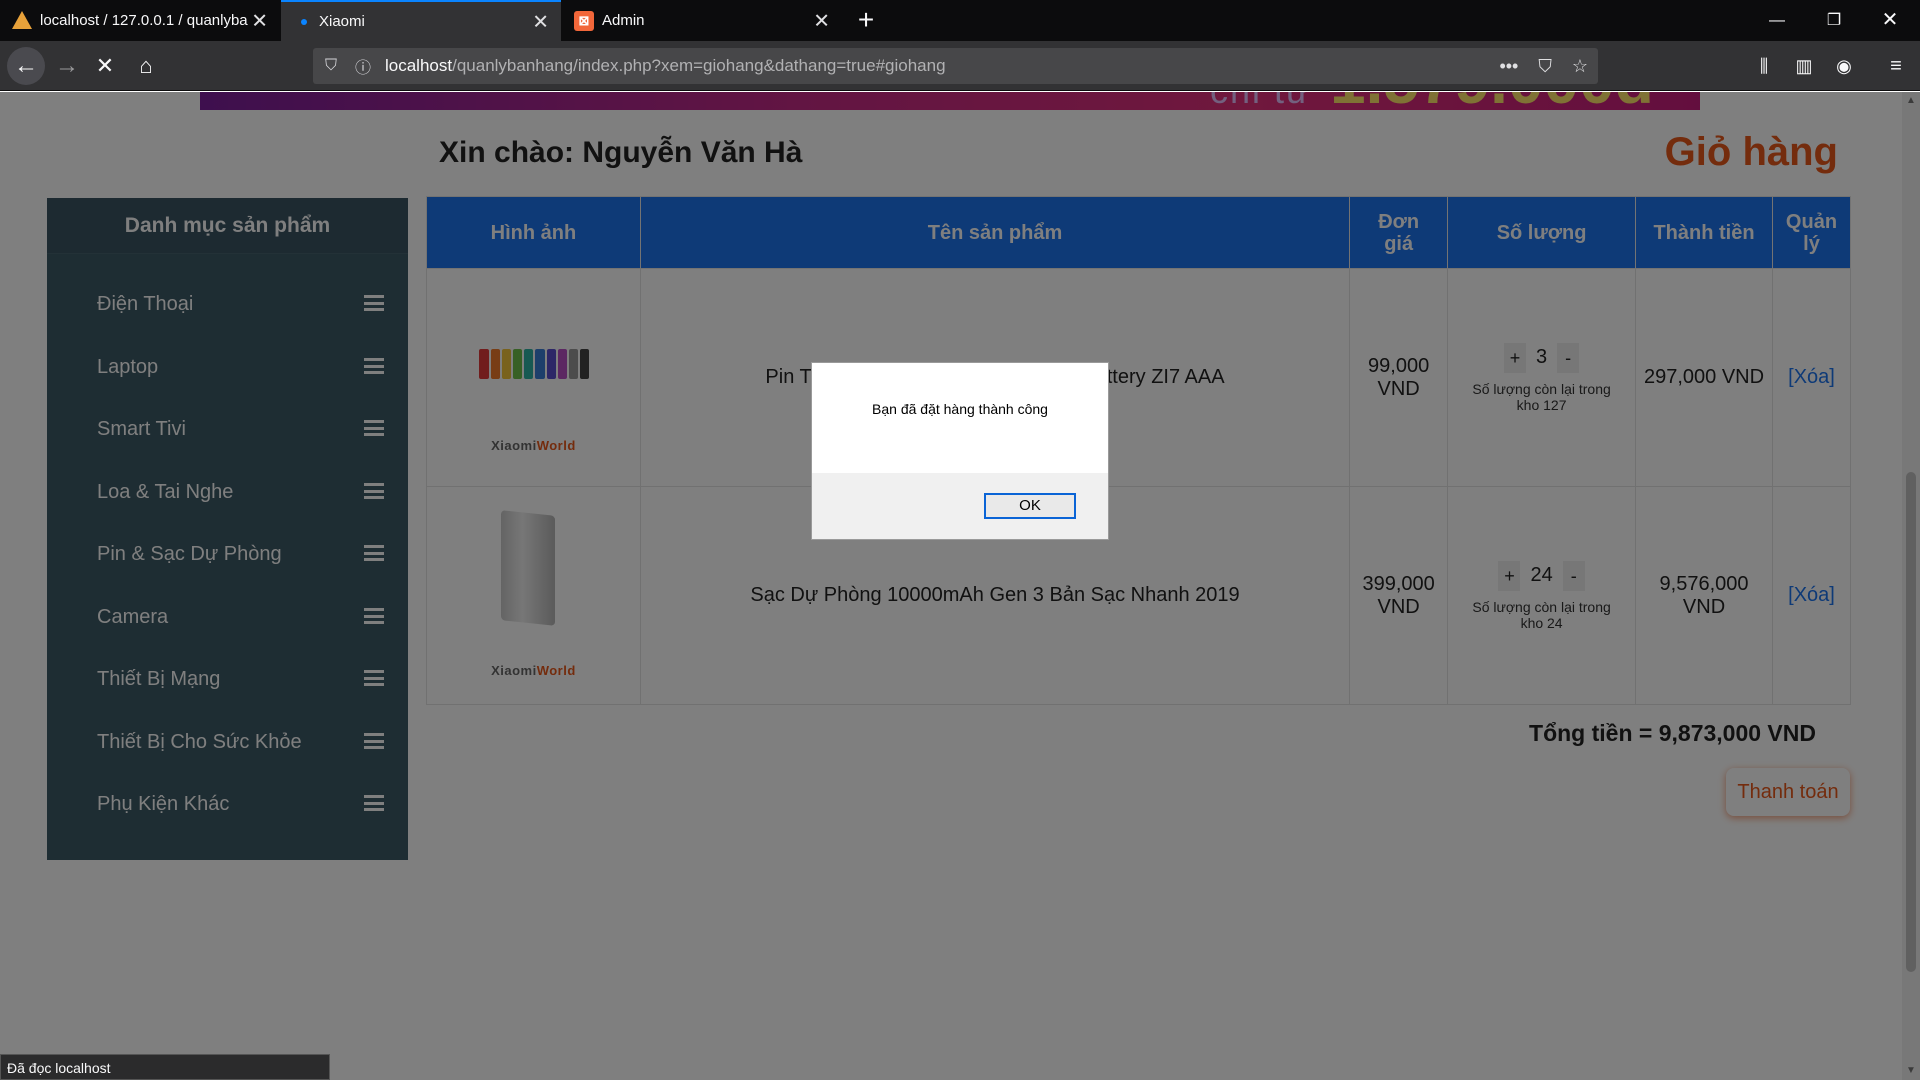  Describe the element at coordinates (67, 66) in the screenshot. I see `forward-arrow-icon: →` at that location.